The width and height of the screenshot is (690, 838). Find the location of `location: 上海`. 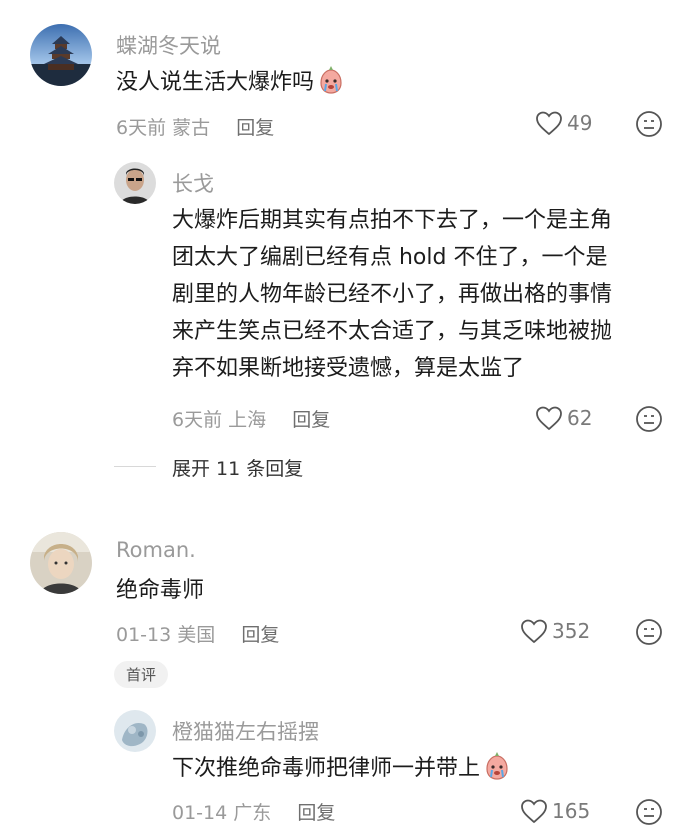

location: 上海 is located at coordinates (247, 420).